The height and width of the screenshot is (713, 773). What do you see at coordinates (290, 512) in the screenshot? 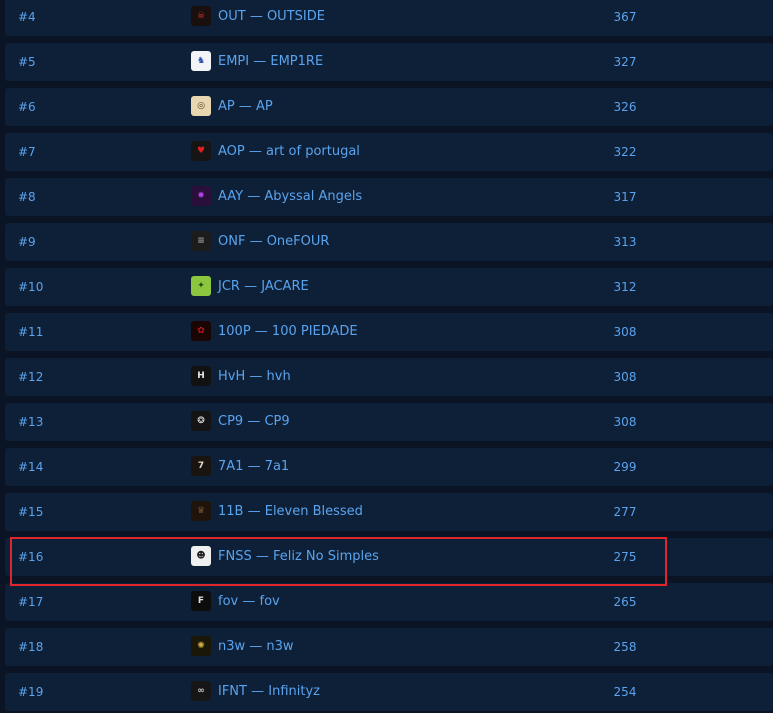
I see `team-name-link: 11B — Eleven Blessed` at bounding box center [290, 512].